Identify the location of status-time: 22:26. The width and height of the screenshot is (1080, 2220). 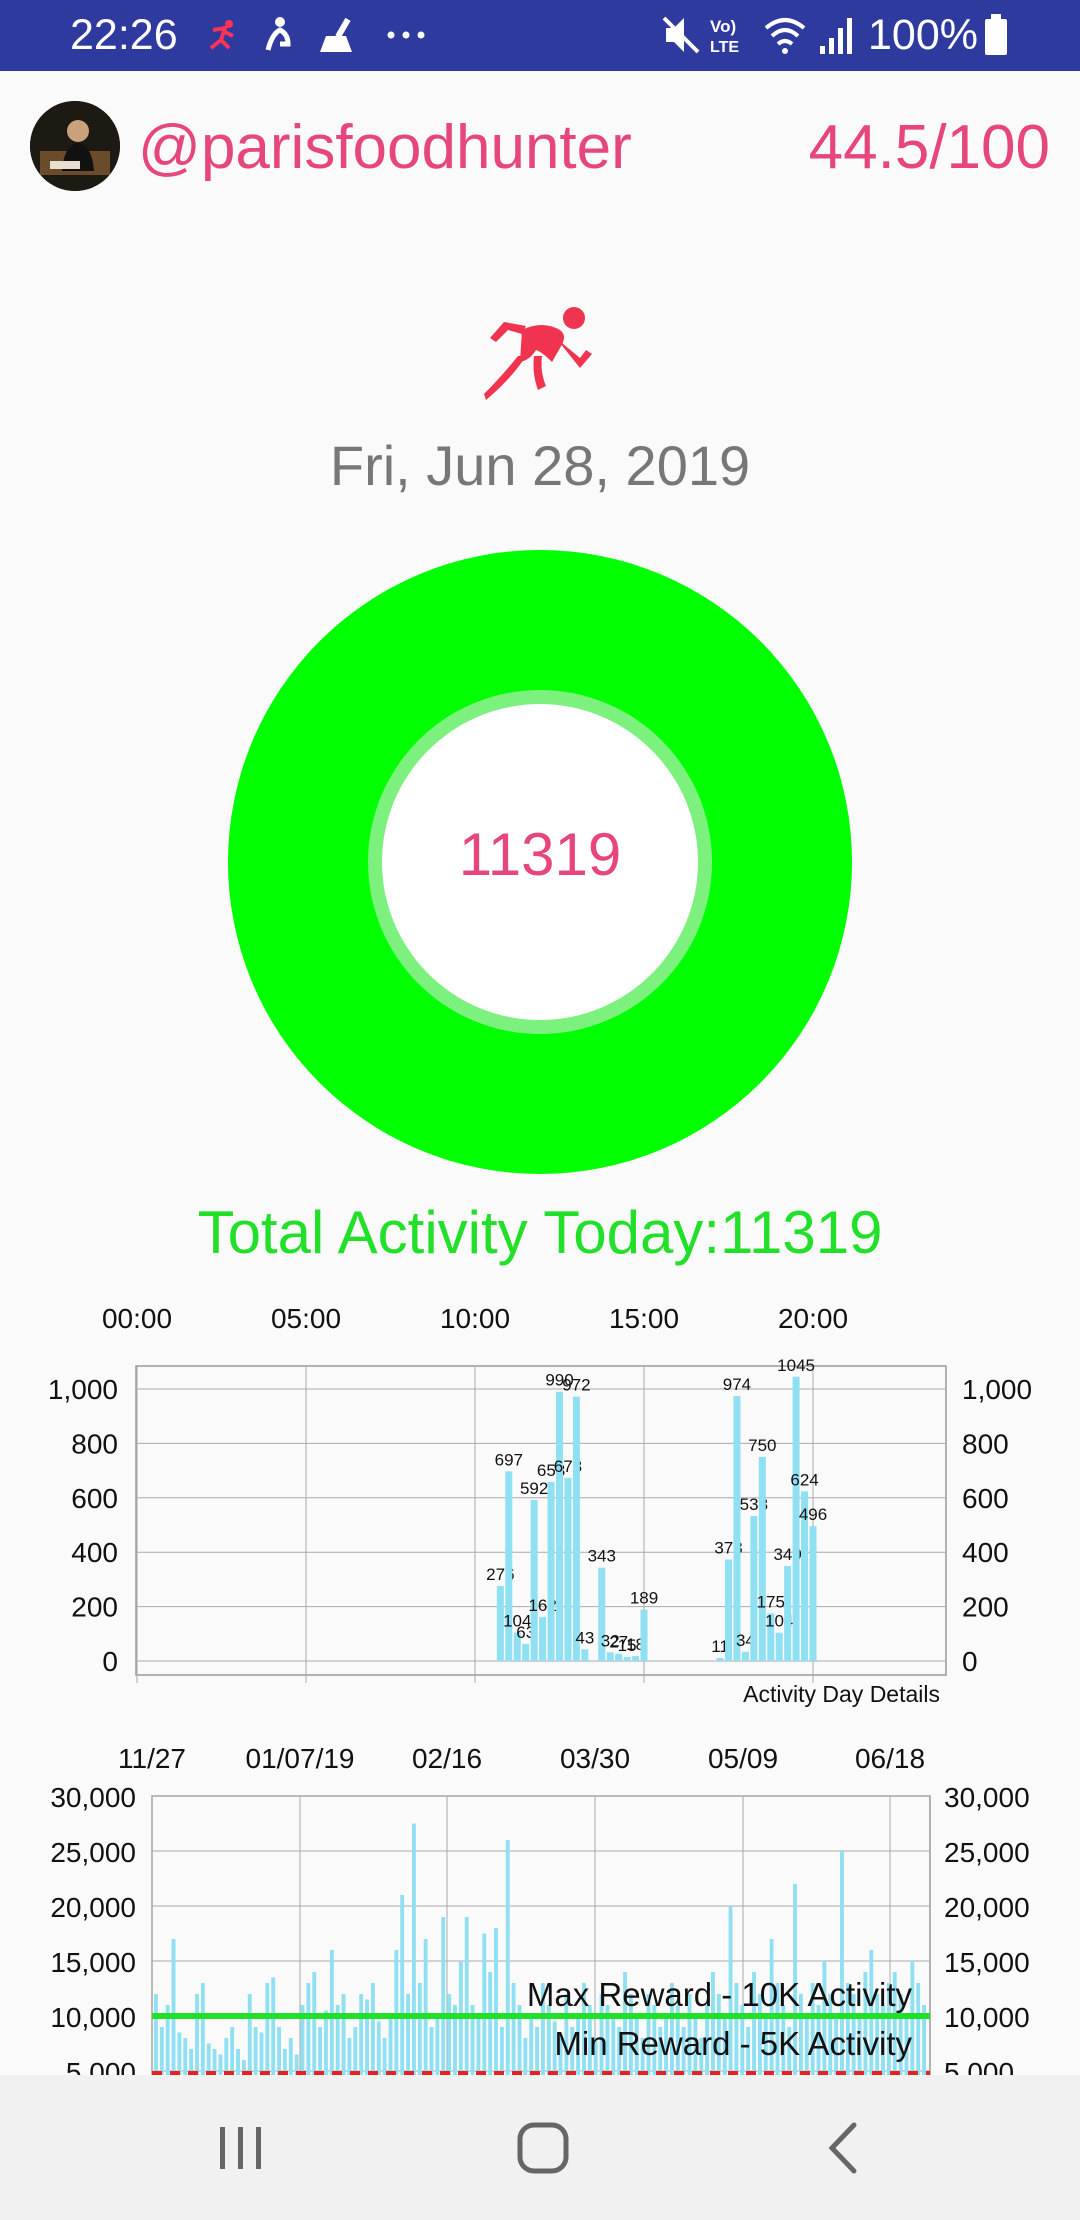
(124, 35).